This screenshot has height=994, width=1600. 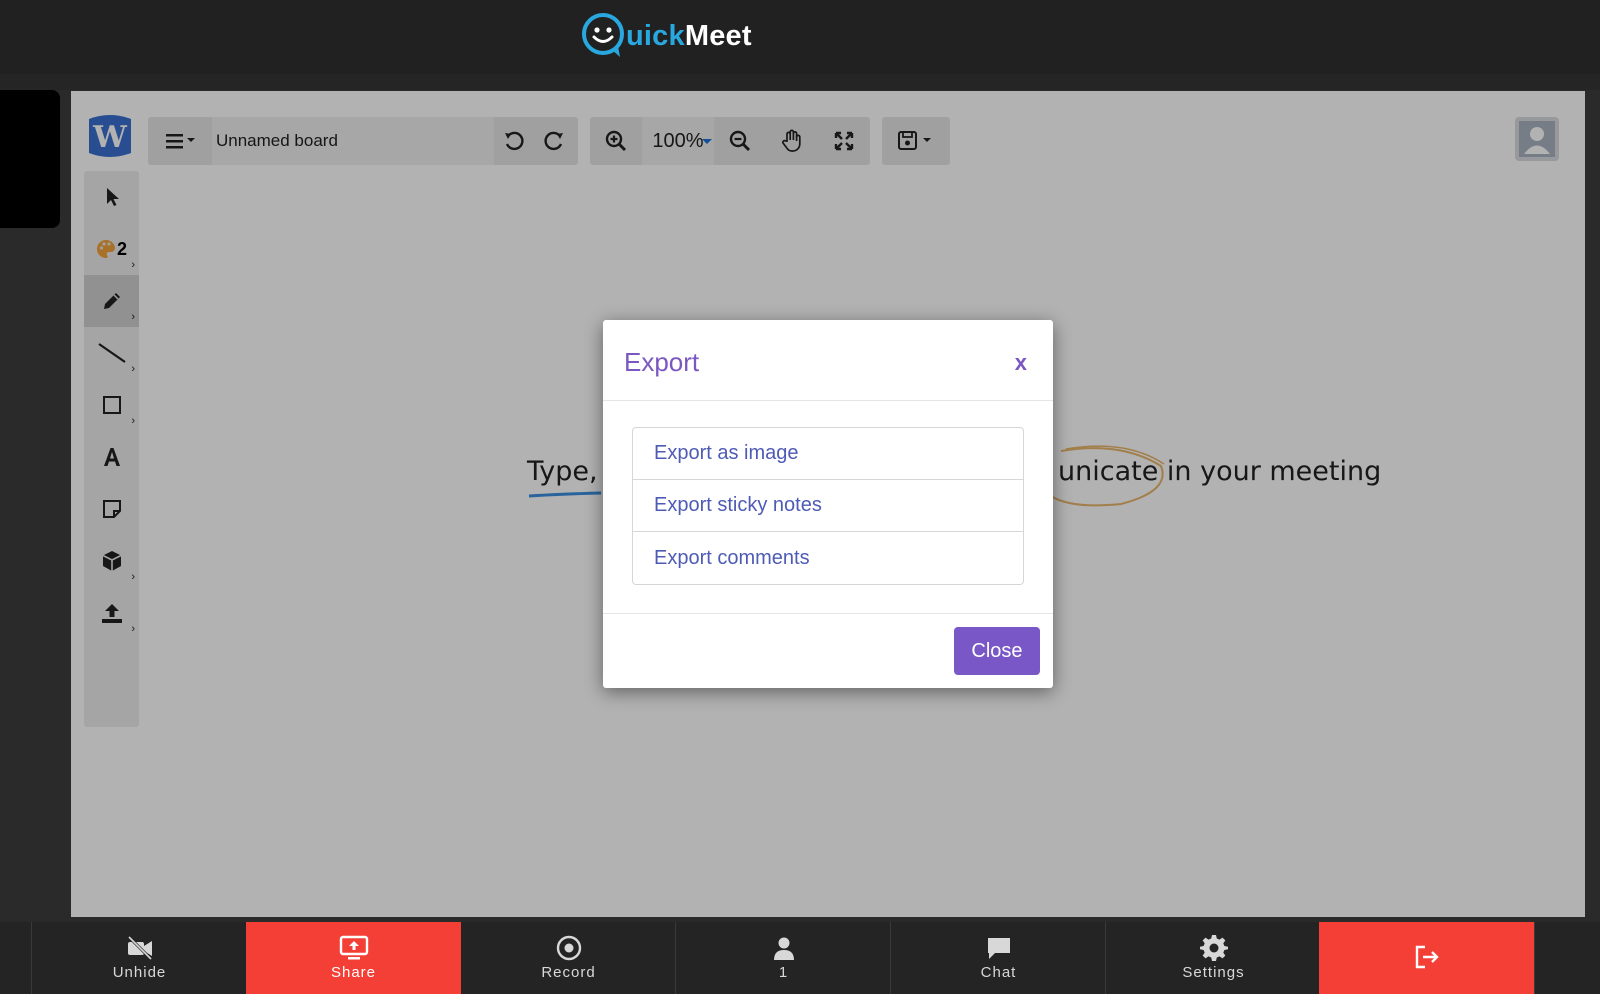 What do you see at coordinates (828, 558) in the screenshot?
I see `export-comments-option: Export comments` at bounding box center [828, 558].